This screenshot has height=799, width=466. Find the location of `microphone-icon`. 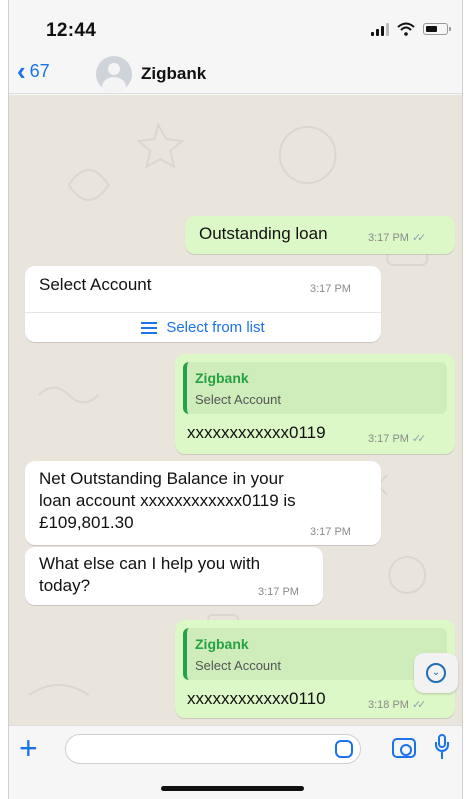

microphone-icon is located at coordinates (442, 748).